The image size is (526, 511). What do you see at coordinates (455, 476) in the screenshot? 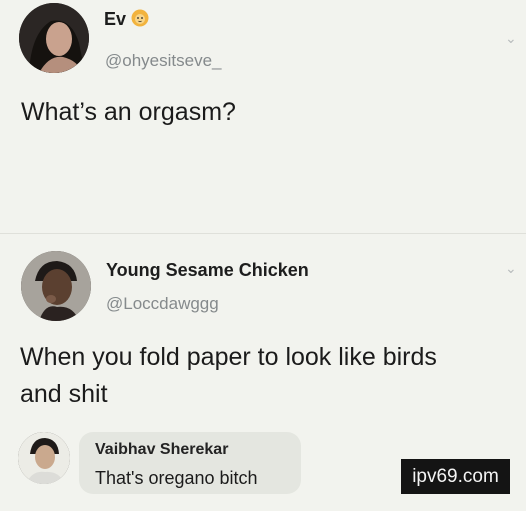
I see `watermark: ipv69.com` at bounding box center [455, 476].